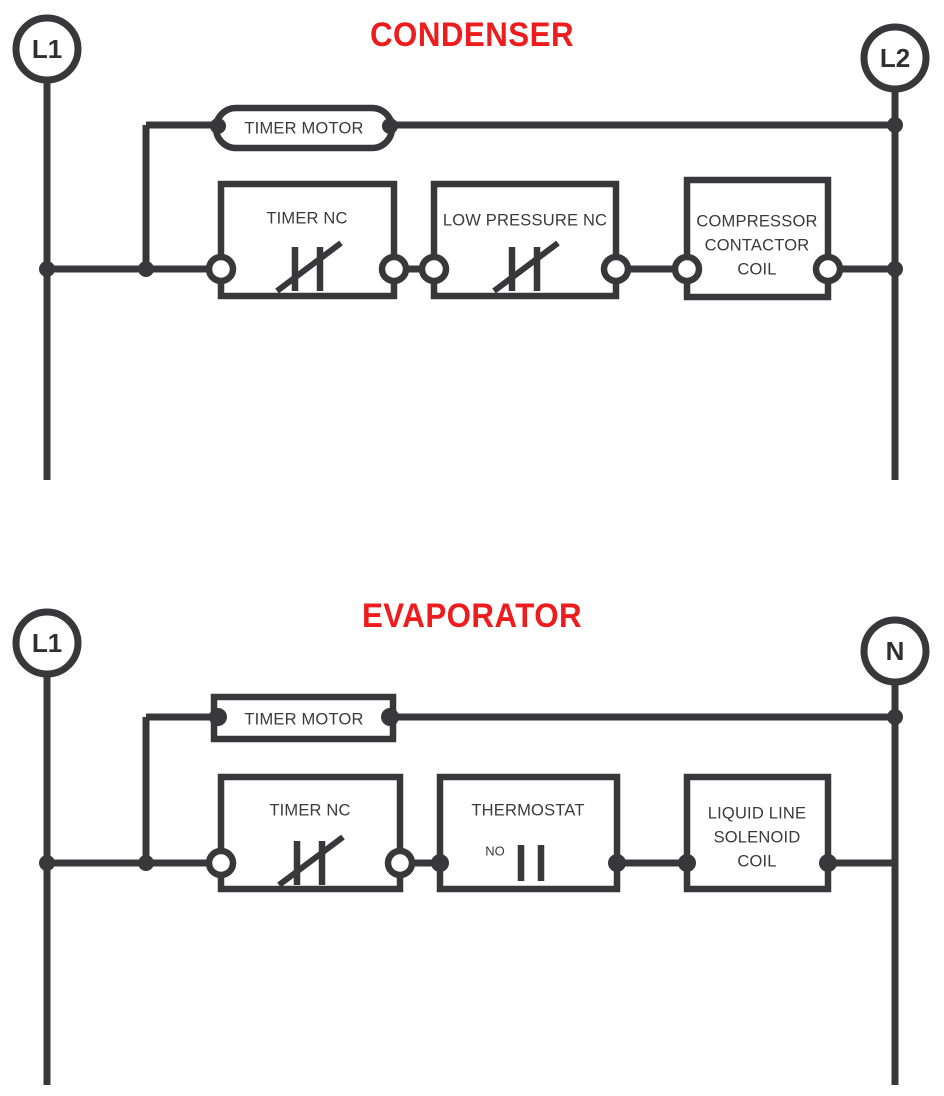 Image resolution: width=944 pixels, height=1096 pixels. Describe the element at coordinates (616, 269) in the screenshot. I see `condenser-low-pressure-nc-terminal-right` at that location.